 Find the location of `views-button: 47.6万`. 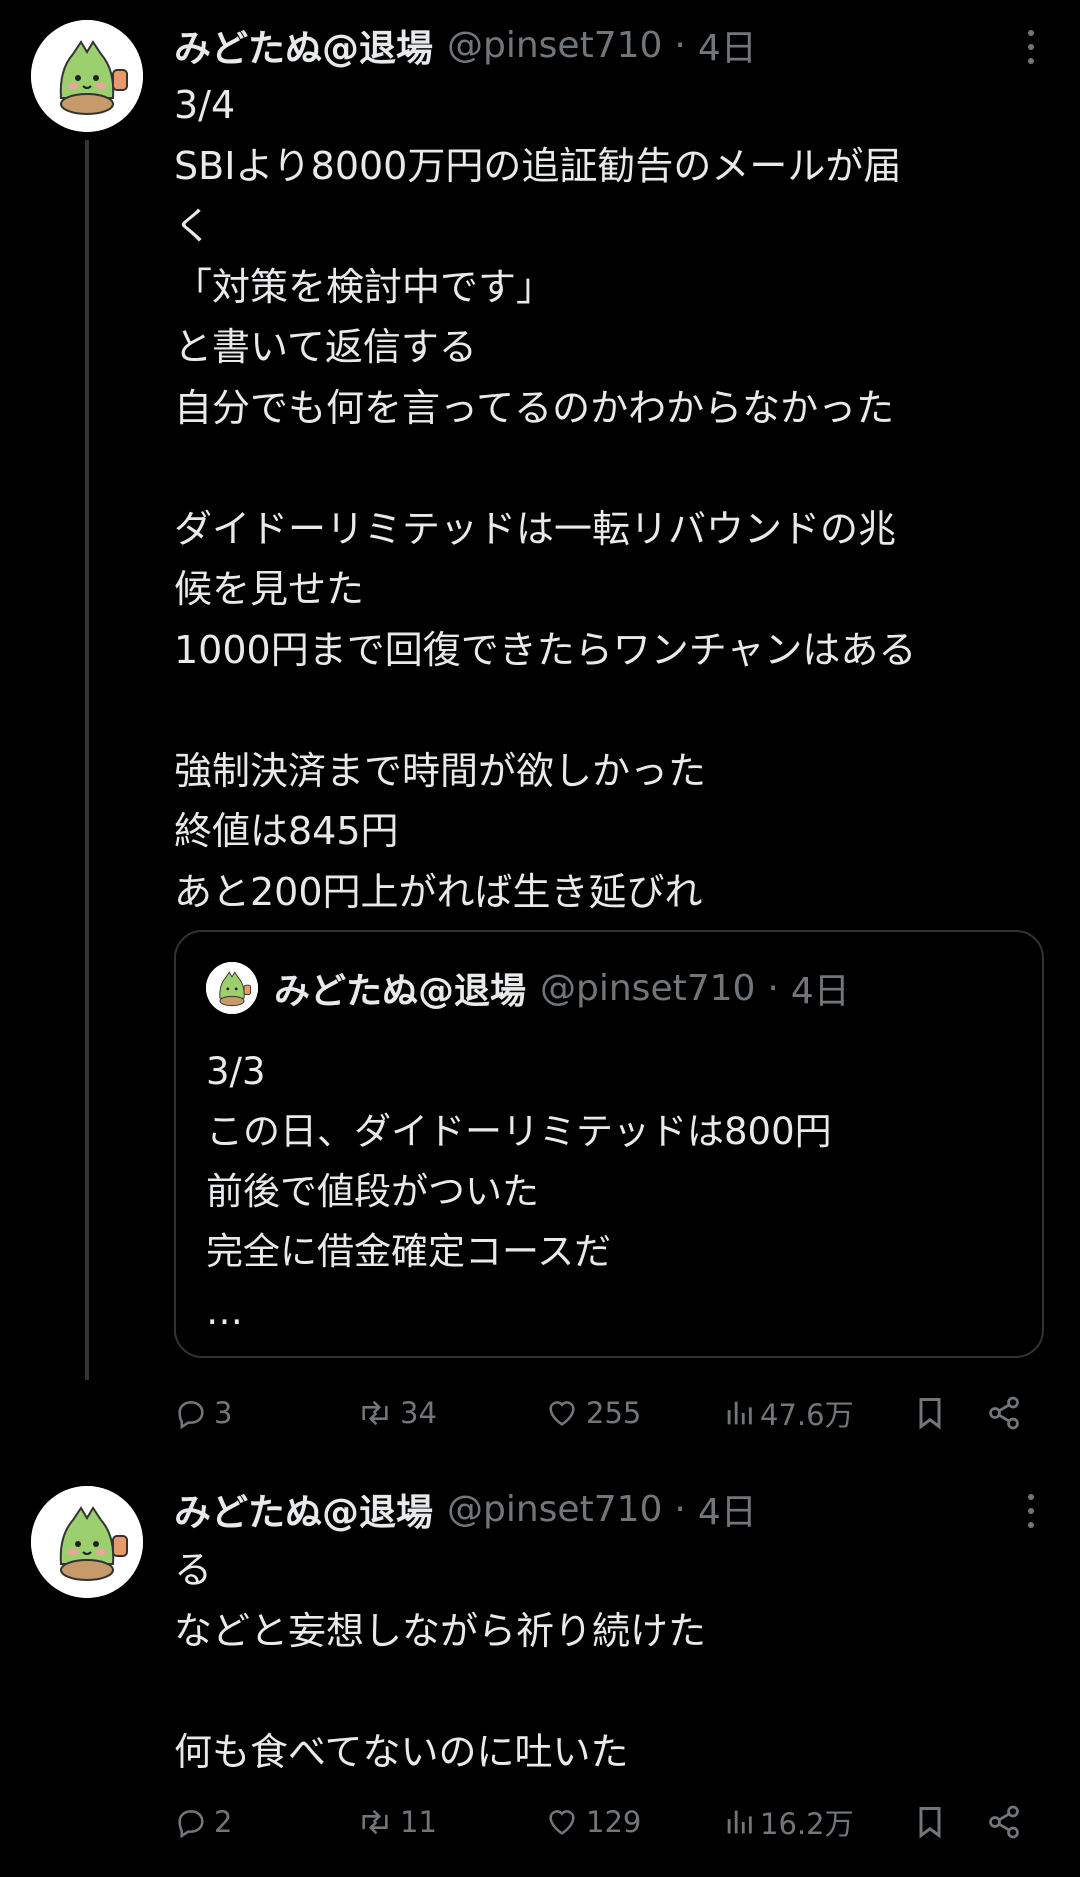

views-button: 47.6万 is located at coordinates (789, 1413).